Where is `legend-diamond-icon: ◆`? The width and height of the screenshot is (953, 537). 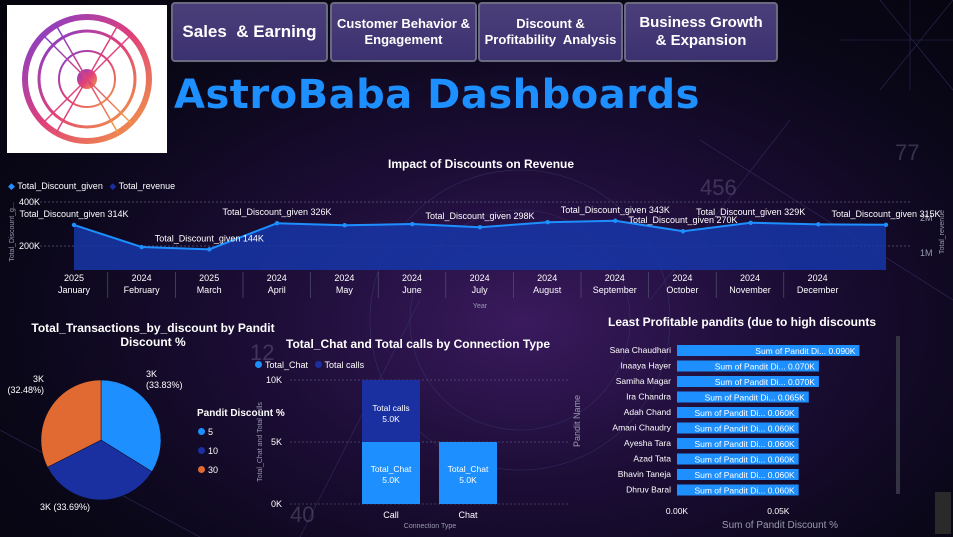
legend-diamond-icon: ◆ is located at coordinates (11, 186).